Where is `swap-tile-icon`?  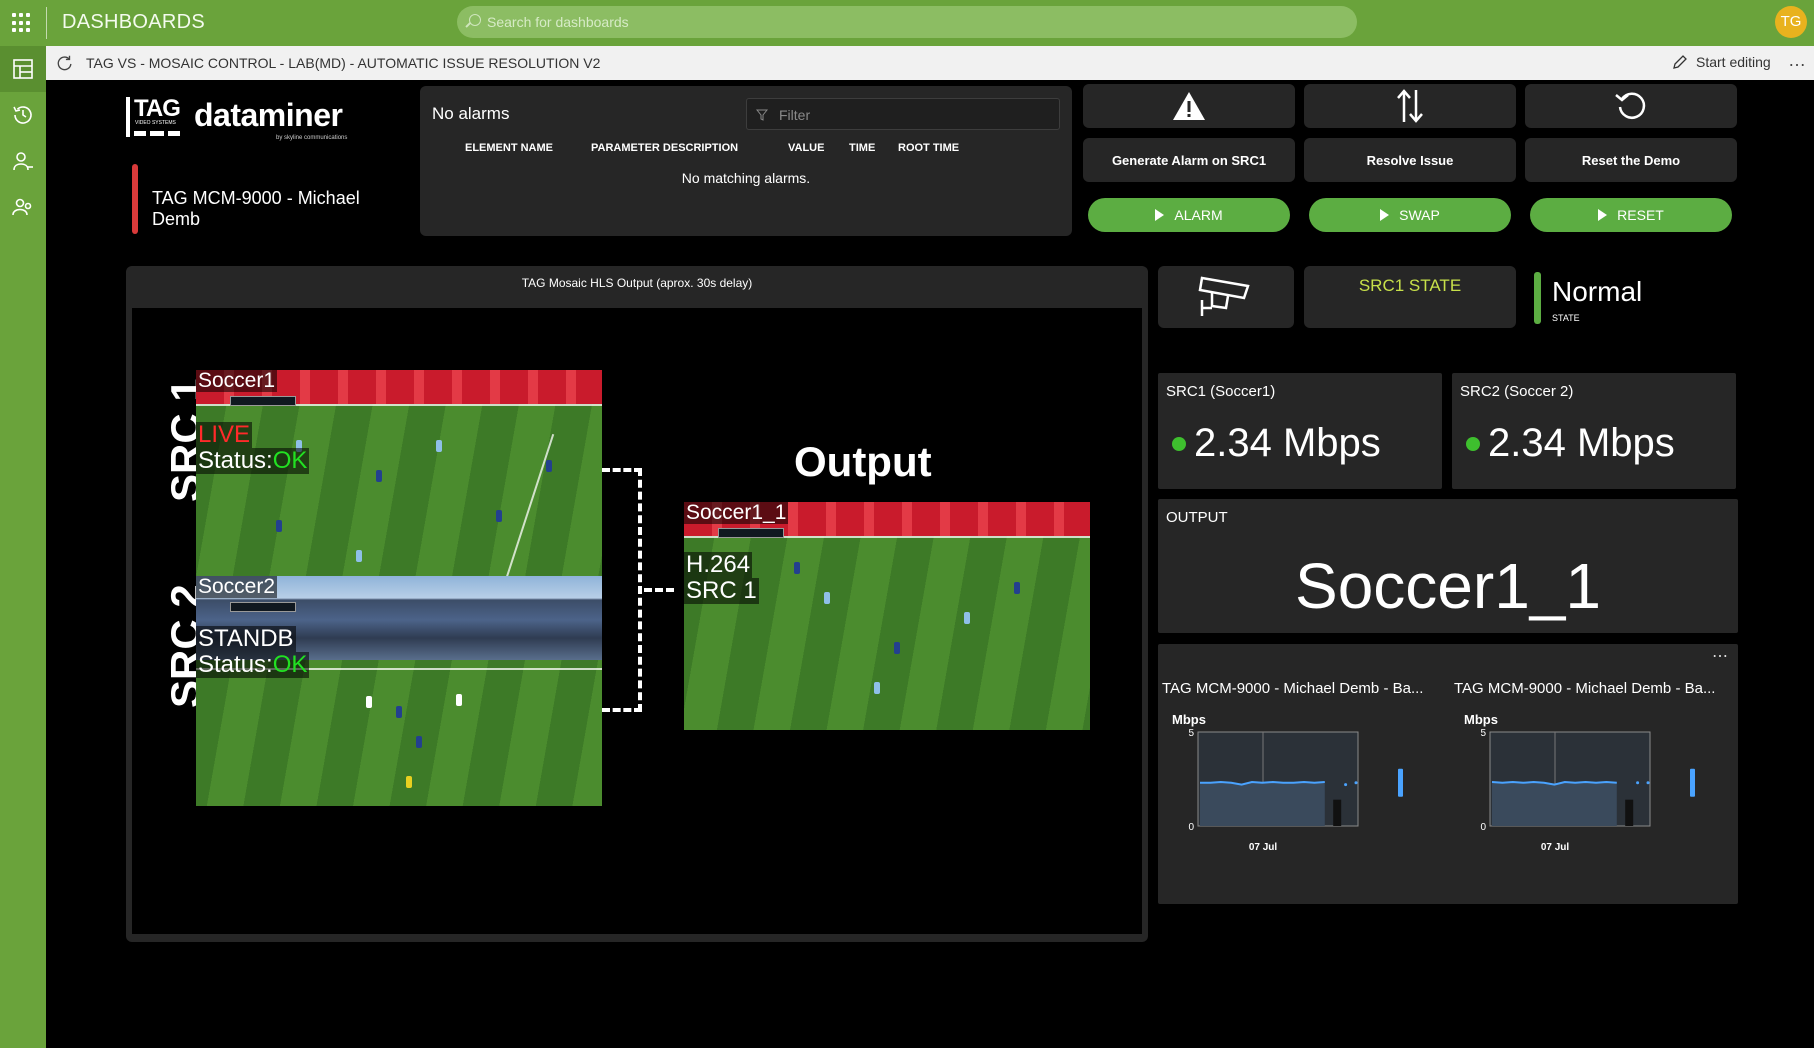
swap-tile-icon is located at coordinates (1410, 106).